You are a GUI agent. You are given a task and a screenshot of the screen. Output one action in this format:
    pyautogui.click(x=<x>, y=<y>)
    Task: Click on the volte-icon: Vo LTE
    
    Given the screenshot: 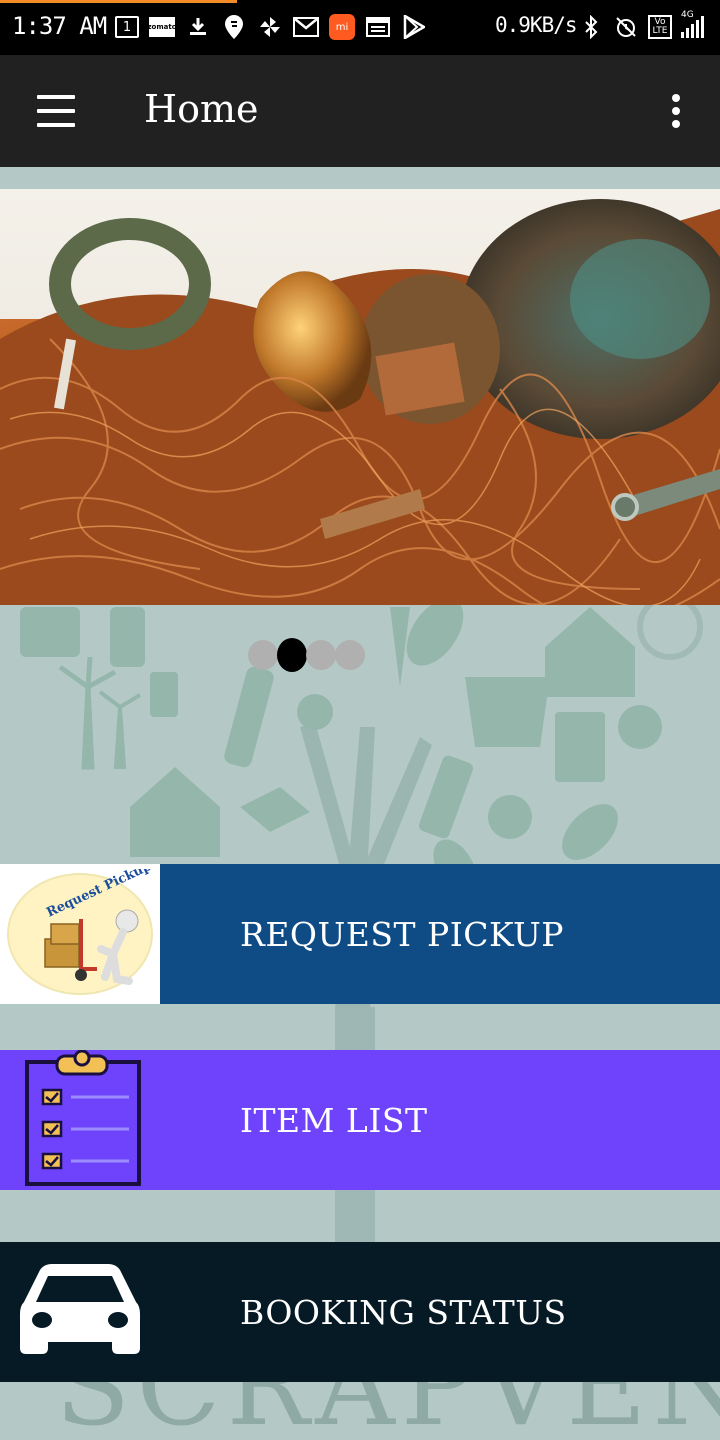 What is the action you would take?
    pyautogui.click(x=660, y=27)
    